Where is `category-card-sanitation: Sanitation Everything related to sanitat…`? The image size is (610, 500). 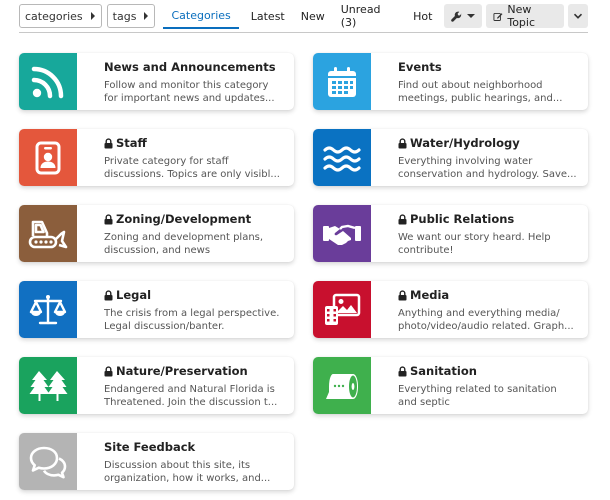 category-card-sanitation: Sanitation Everything related to sanitat… is located at coordinates (450, 385).